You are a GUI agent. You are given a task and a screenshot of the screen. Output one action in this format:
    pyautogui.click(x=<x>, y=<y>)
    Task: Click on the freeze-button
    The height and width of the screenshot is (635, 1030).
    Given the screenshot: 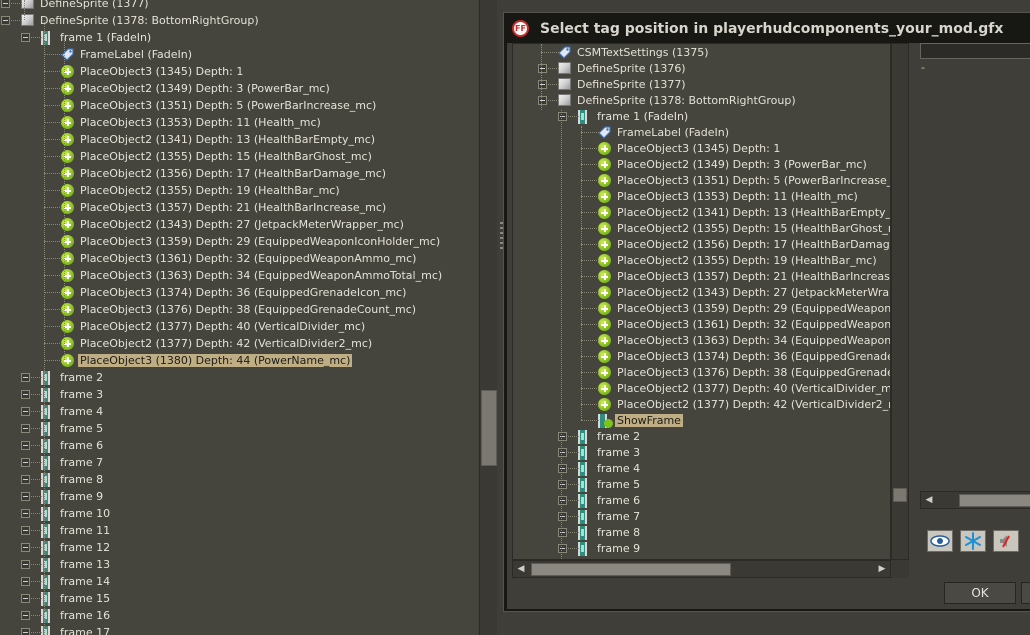 What is the action you would take?
    pyautogui.click(x=973, y=541)
    